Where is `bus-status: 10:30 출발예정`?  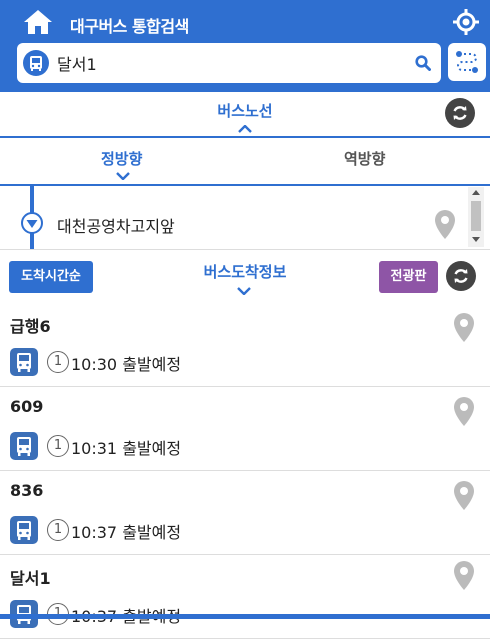
bus-status: 10:30 출발예정 is located at coordinates (126, 364).